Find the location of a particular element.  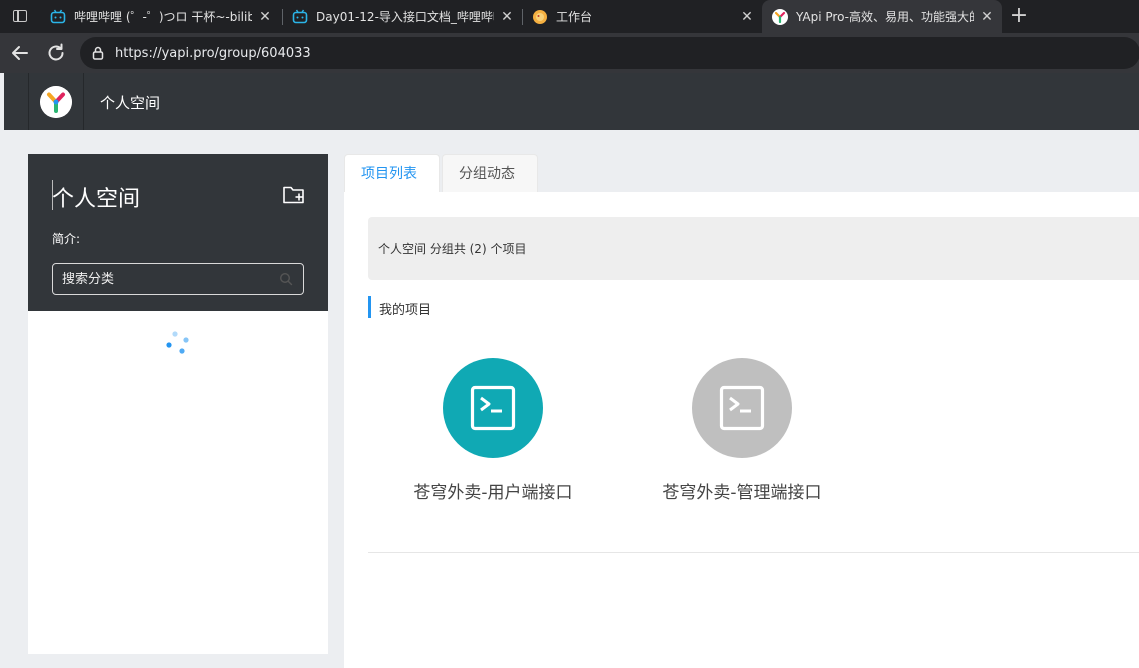

project-card: 苍穹外卖-用户端接口 is located at coordinates (493, 438).